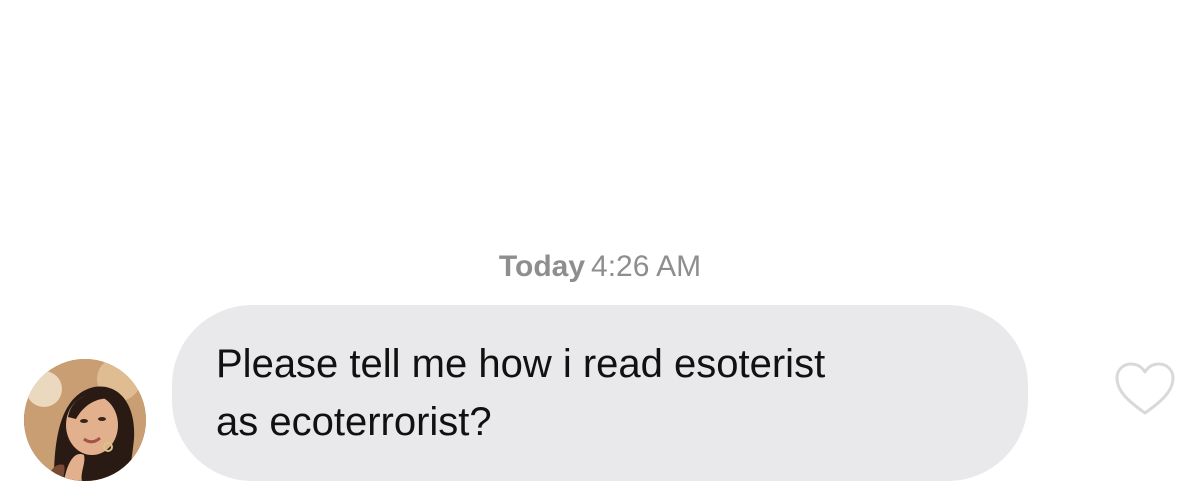 Image resolution: width=1200 pixels, height=499 pixels. I want to click on message-timestamp: Today 4:26 AM, so click(600, 267).